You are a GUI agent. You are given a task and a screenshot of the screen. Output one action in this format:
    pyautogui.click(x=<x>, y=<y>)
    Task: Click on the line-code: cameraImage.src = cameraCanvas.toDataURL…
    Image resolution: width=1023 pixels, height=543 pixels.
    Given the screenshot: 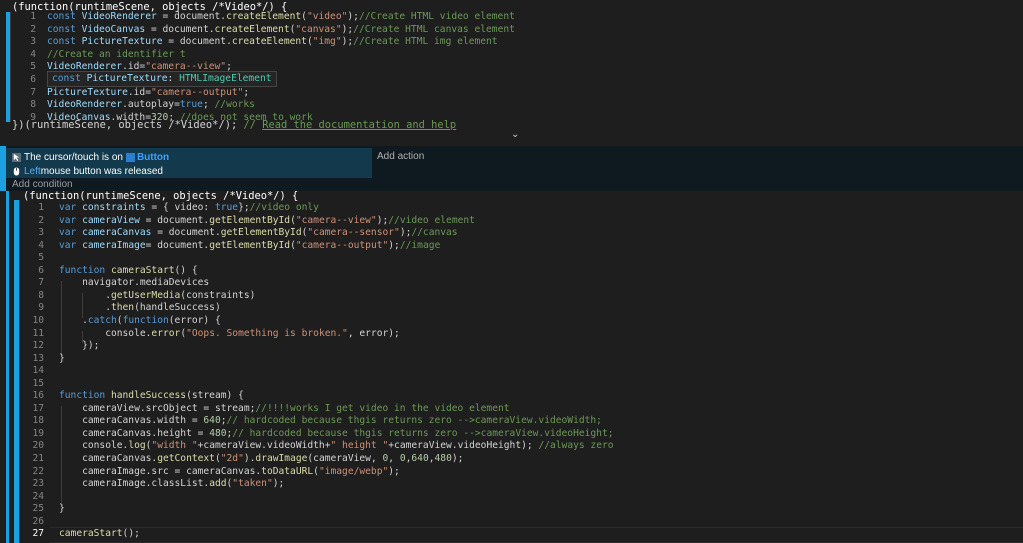 What is the action you would take?
    pyautogui.click(x=229, y=472)
    